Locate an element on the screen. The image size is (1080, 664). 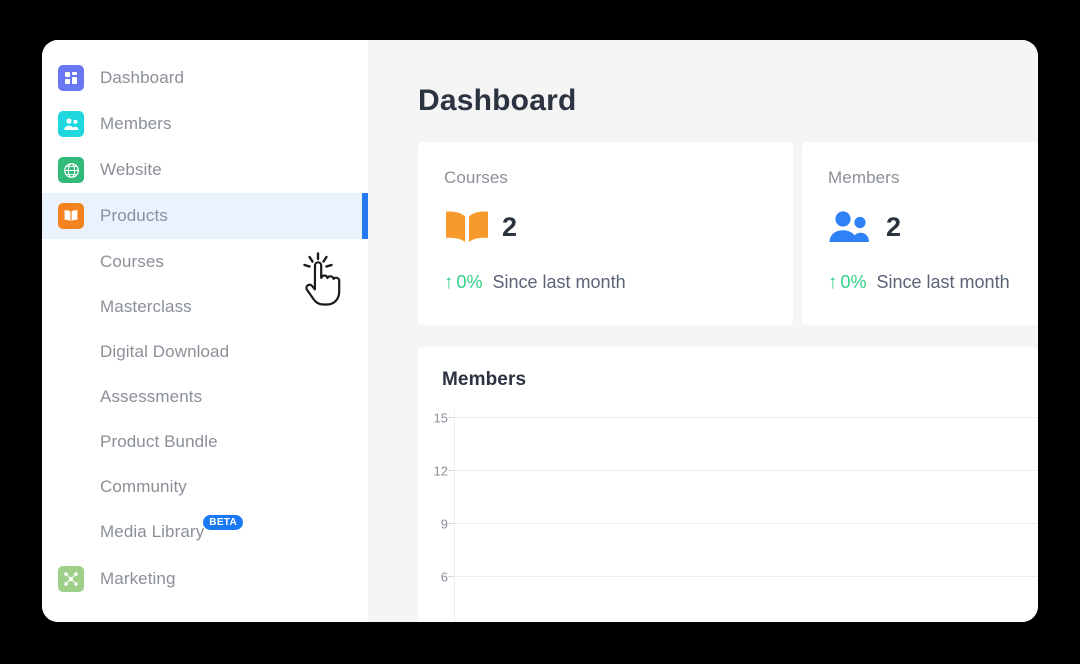
sidebar-item-dashboard: Dashboard is located at coordinates (205, 78).